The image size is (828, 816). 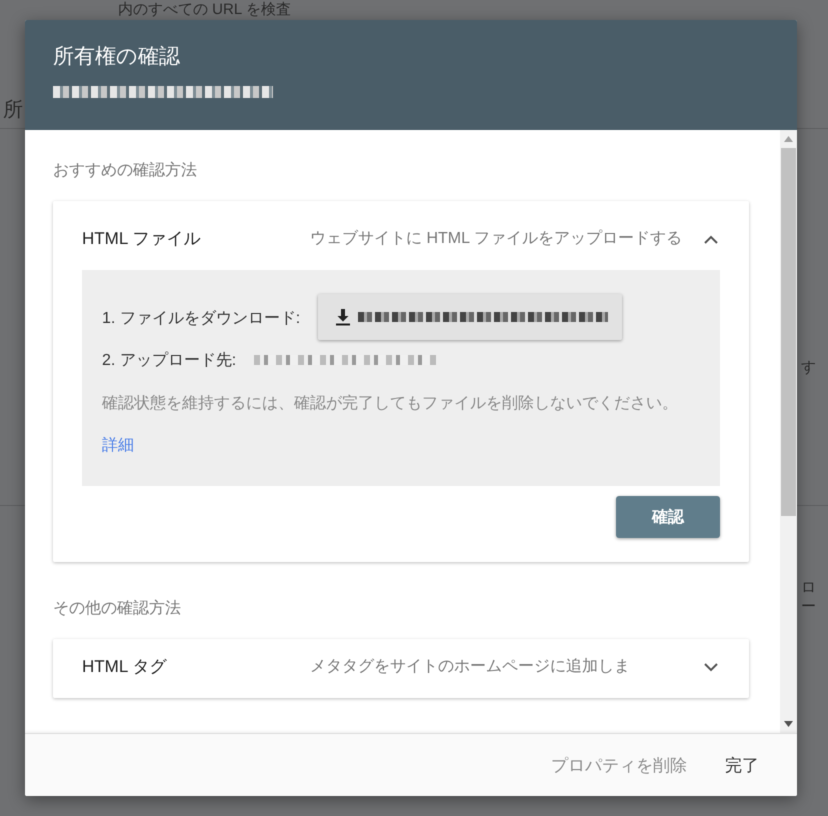 What do you see at coordinates (809, 597) in the screenshot?
I see `page-text: ロー` at bounding box center [809, 597].